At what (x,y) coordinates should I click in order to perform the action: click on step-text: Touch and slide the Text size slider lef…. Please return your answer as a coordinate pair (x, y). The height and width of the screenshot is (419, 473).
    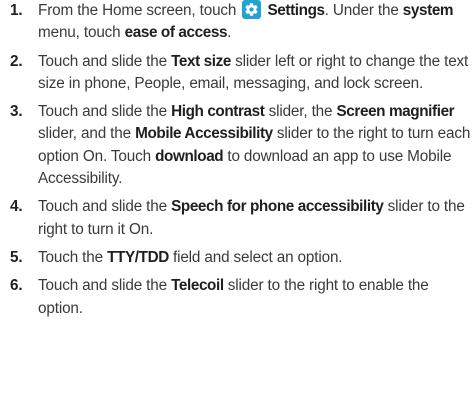
    Looking at the image, I should click on (255, 73).